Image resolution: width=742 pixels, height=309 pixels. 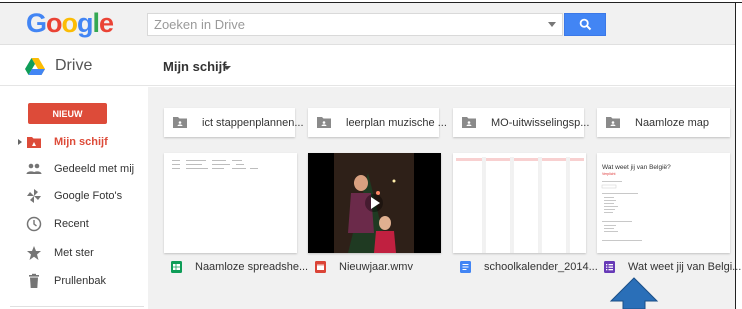 I want to click on sidebar-item-shared: Gedeeld met mij, so click(x=74, y=169).